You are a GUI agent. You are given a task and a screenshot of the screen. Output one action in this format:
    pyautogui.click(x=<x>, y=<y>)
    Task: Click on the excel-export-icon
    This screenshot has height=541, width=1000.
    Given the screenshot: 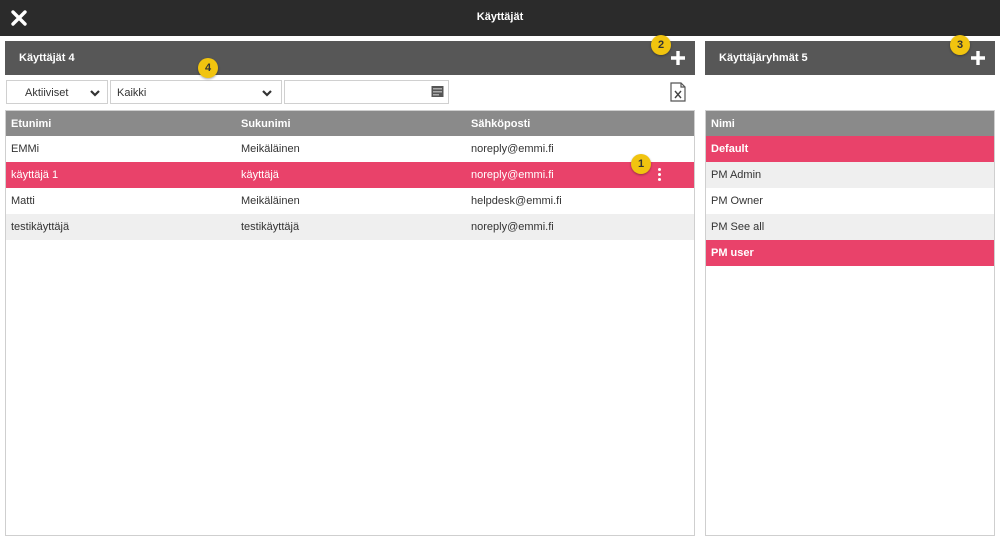 What is the action you would take?
    pyautogui.click(x=678, y=92)
    